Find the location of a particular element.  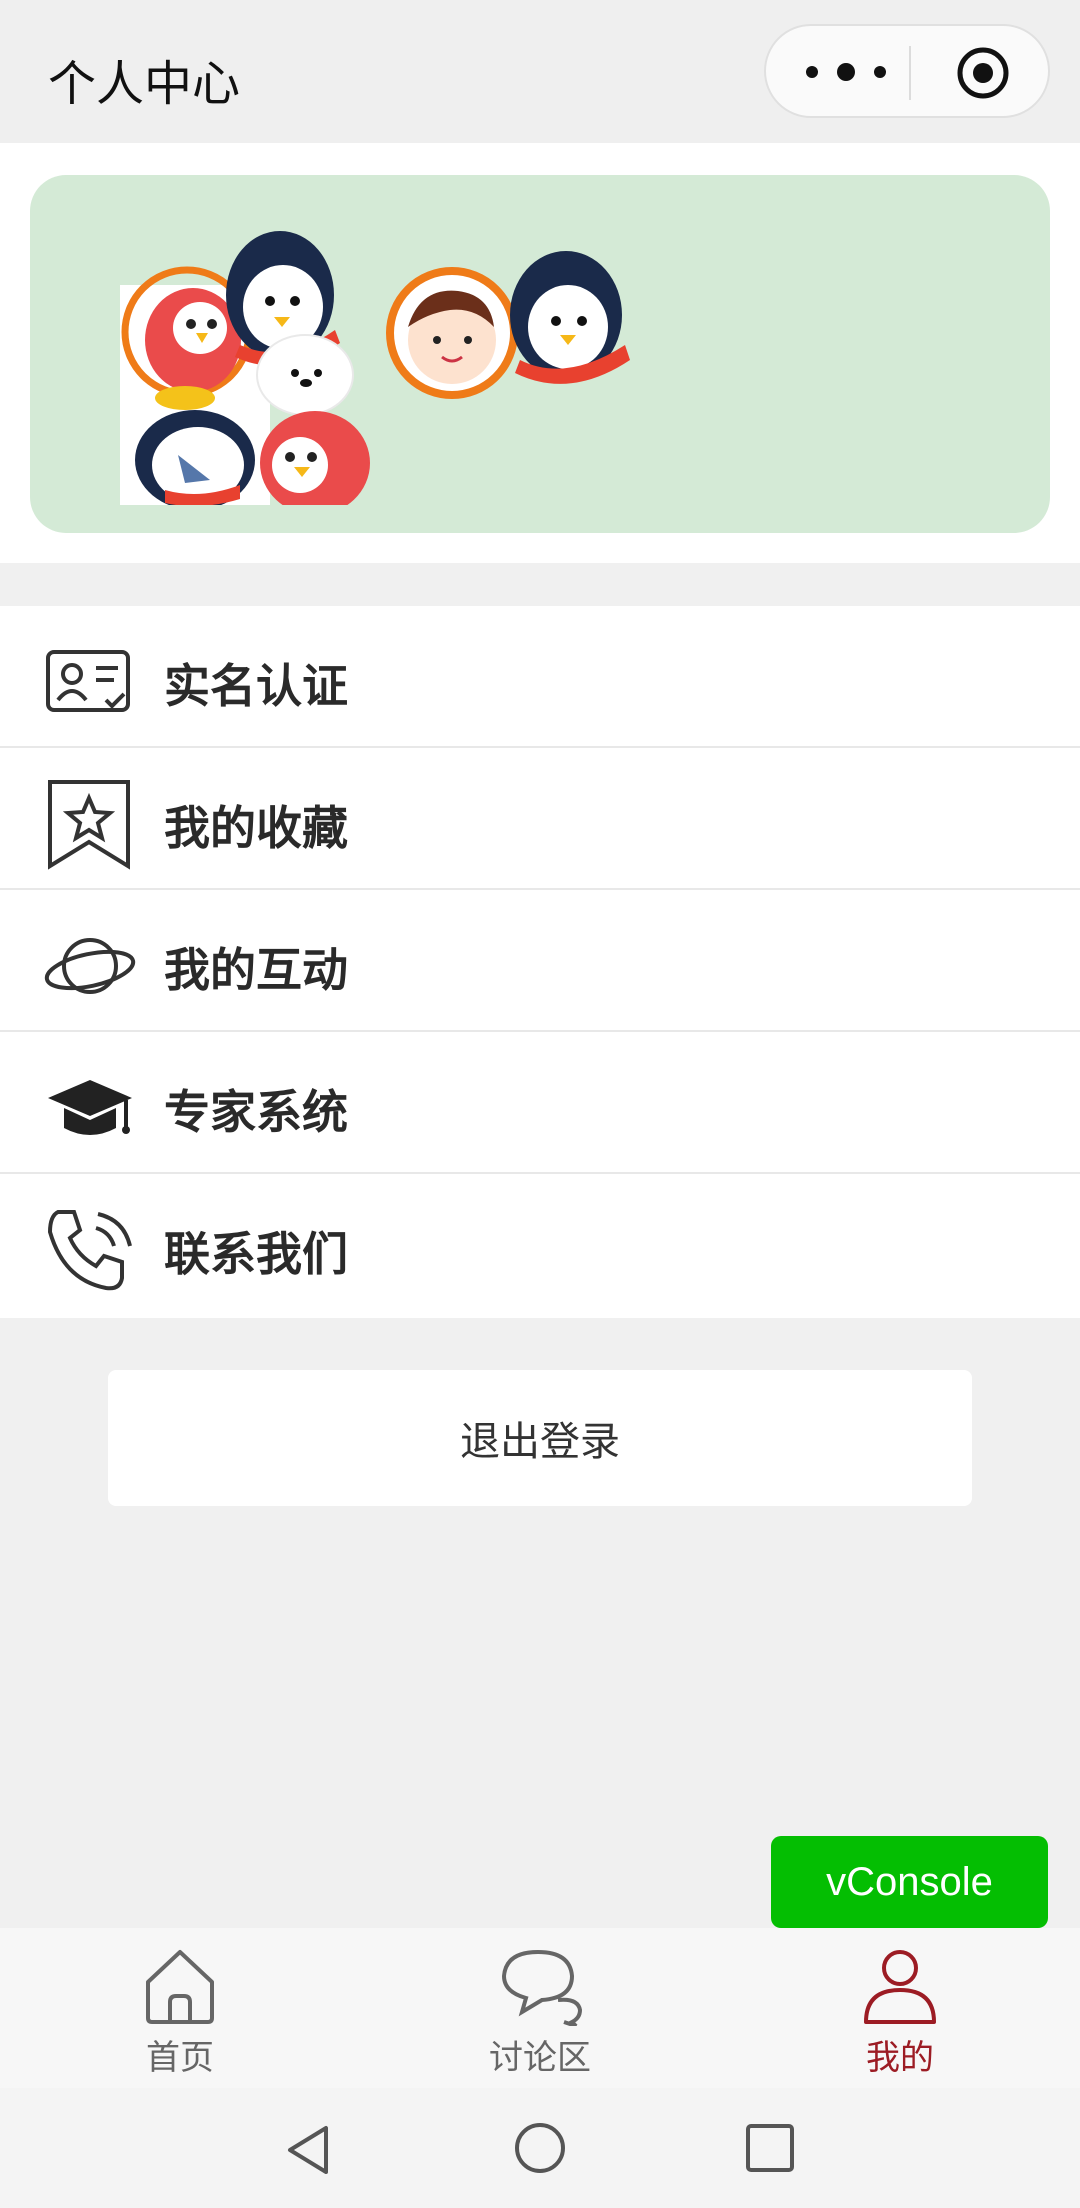

tab-bar: 首页 讨论区 我的 is located at coordinates (540, 2008).